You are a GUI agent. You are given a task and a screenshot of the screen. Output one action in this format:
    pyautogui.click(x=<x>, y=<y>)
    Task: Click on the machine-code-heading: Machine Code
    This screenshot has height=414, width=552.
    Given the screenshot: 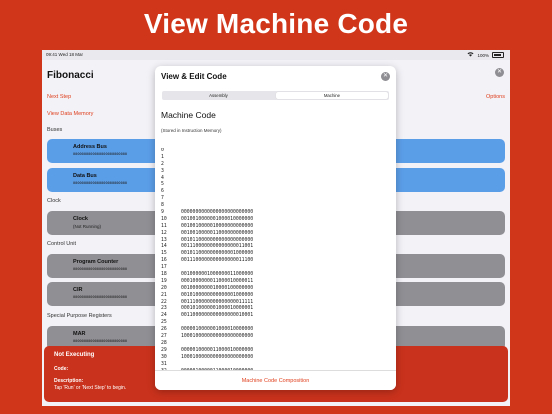 What is the action you would take?
    pyautogui.click(x=188, y=115)
    